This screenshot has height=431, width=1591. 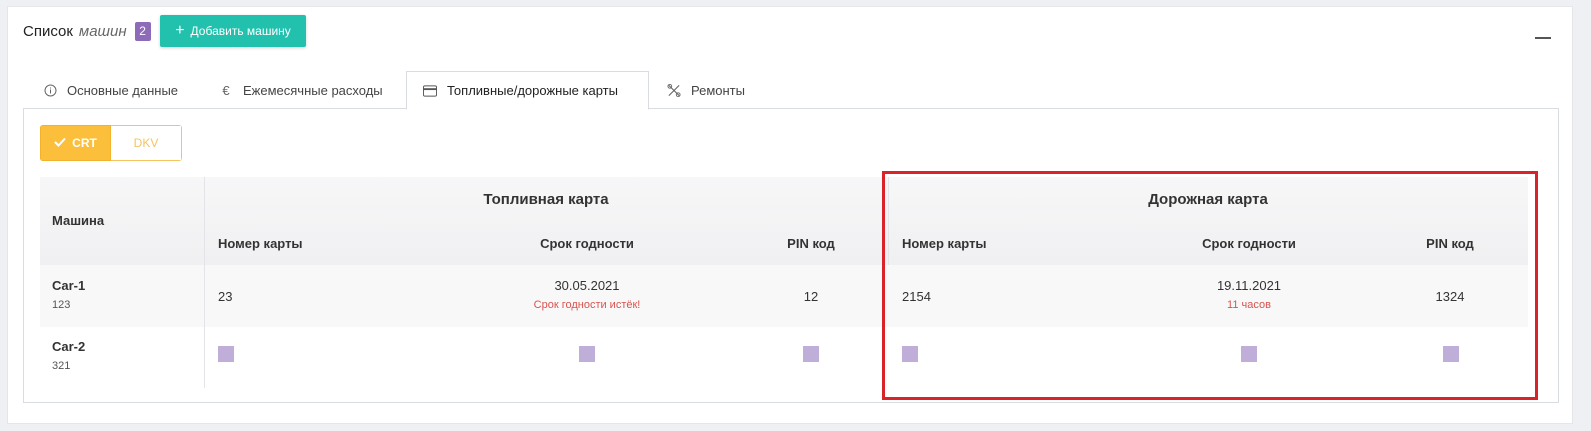 What do you see at coordinates (1450, 243) in the screenshot?
I see `road-pin-header: PIN код` at bounding box center [1450, 243].